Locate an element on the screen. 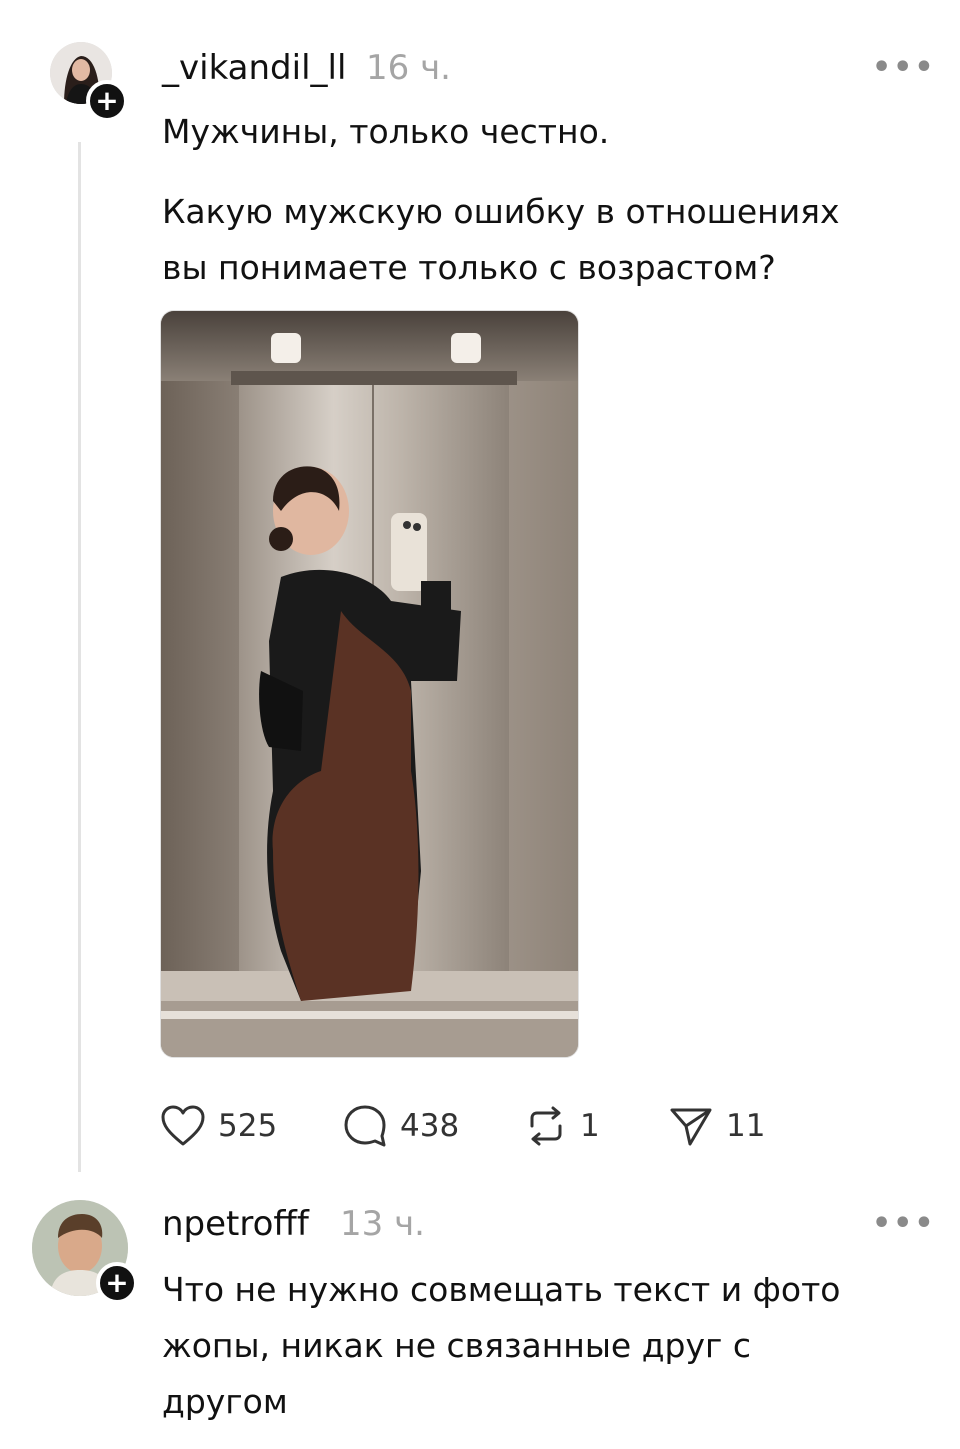 This screenshot has height=1449, width=960. reply-text-line-1: Что не нужно совмещать текст и фото is located at coordinates (501, 1289).